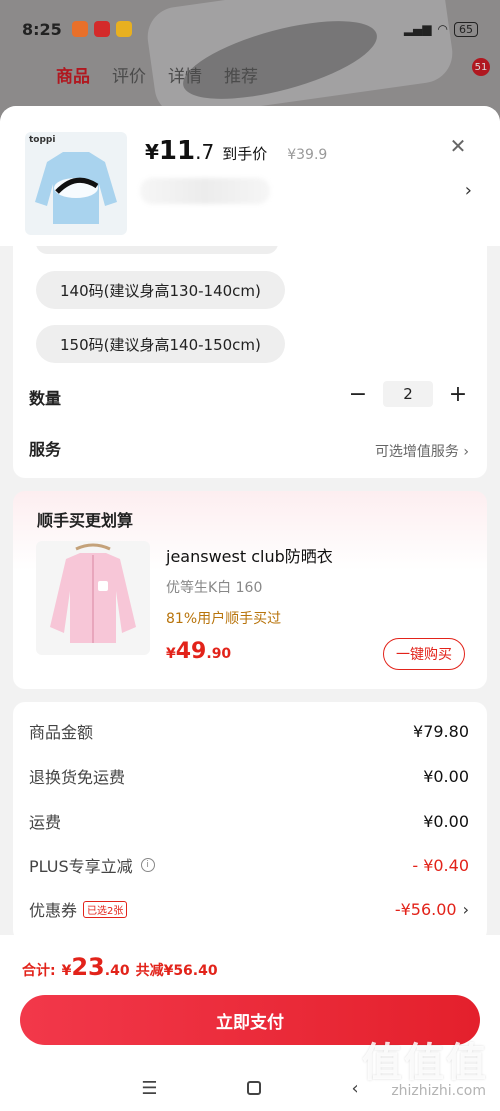 This screenshot has height=1111, width=500. I want to click on summary-label: 运费, so click(45, 822).